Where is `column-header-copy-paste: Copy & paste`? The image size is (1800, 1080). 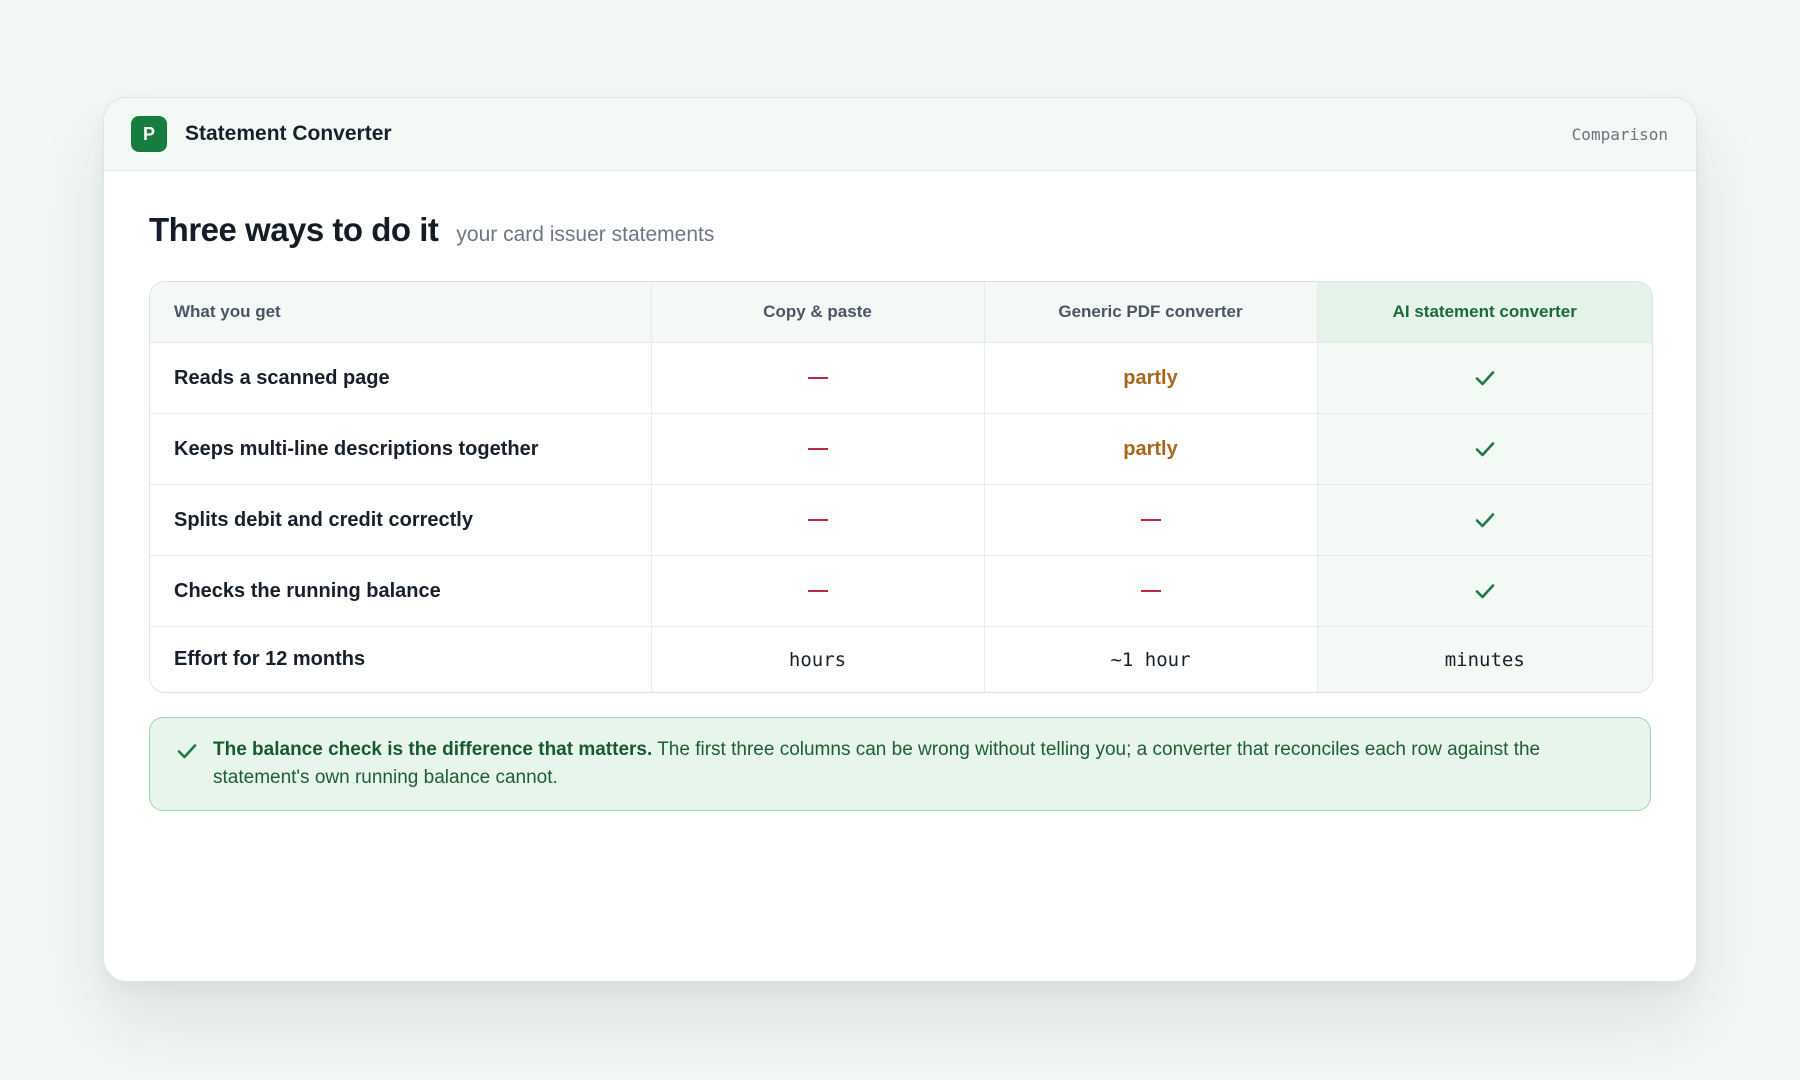 column-header-copy-paste: Copy & paste is located at coordinates (817, 312).